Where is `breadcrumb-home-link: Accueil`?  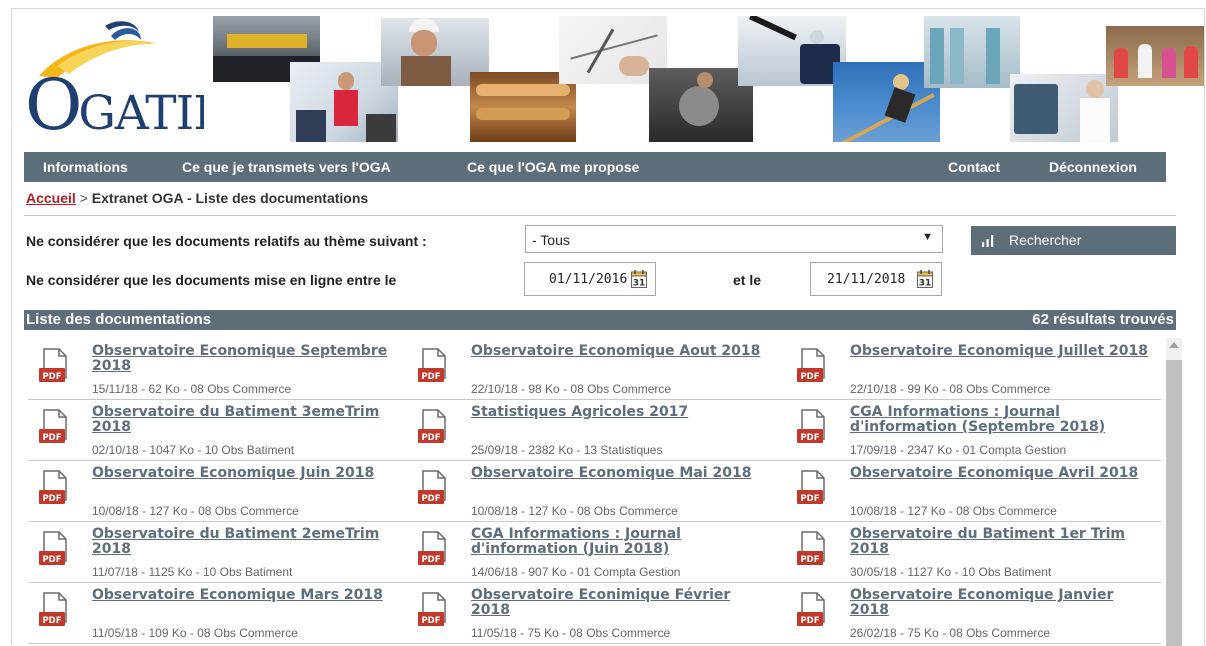 breadcrumb-home-link: Accueil is located at coordinates (51, 198).